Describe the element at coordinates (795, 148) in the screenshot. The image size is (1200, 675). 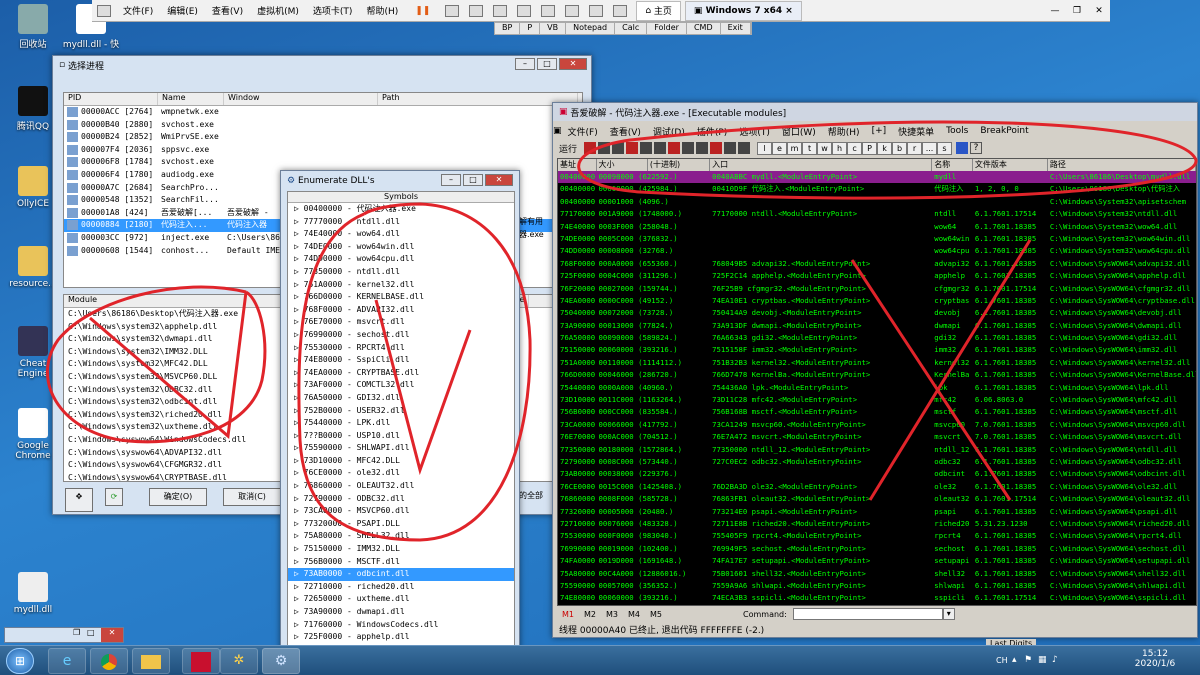
I see `window-letter-button: m` at that location.